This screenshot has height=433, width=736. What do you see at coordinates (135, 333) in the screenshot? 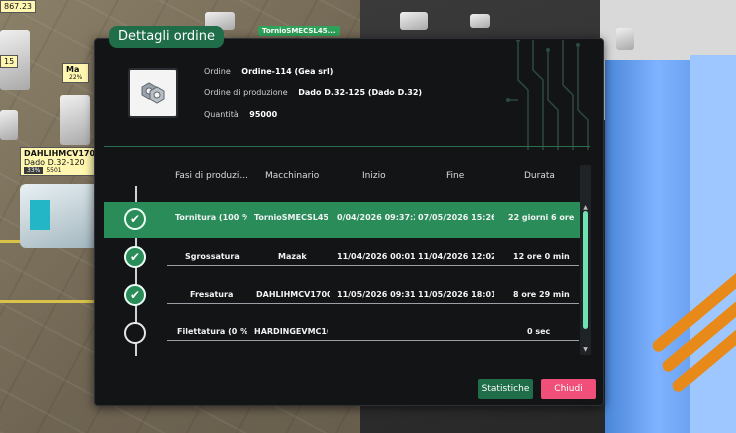
I see `step-pending-icon` at bounding box center [135, 333].